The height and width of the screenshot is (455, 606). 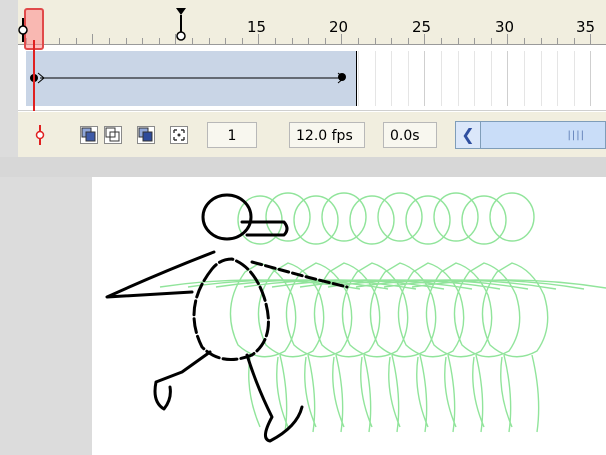 I want to click on edit-multiple-frames-icon, so click(x=145, y=134).